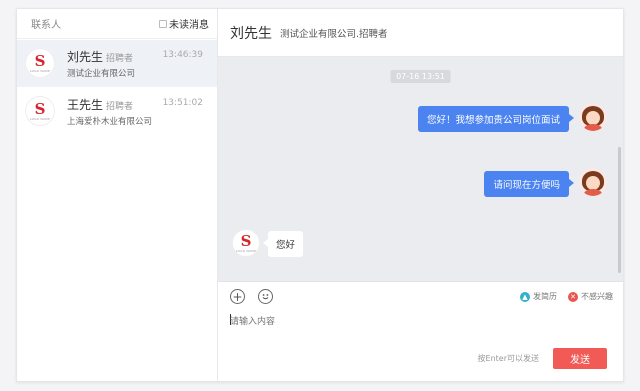  What do you see at coordinates (525, 296) in the screenshot?
I see `resume-icon: ▲` at bounding box center [525, 296].